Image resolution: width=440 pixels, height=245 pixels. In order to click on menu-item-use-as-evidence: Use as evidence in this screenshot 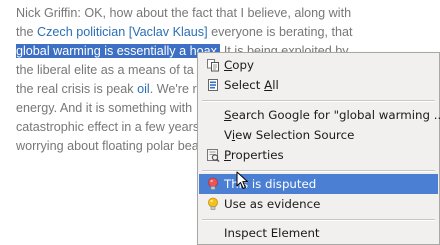, I will do `click(318, 204)`.